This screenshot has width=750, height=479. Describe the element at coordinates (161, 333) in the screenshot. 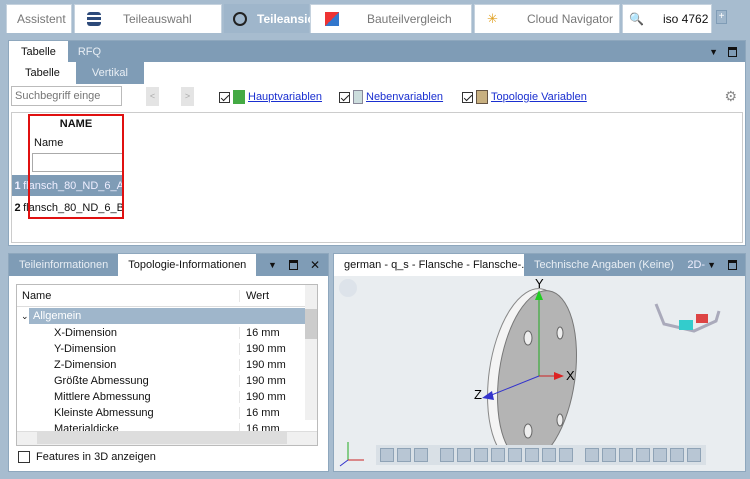

I see `property-row: X-Dimension 16 mm` at that location.